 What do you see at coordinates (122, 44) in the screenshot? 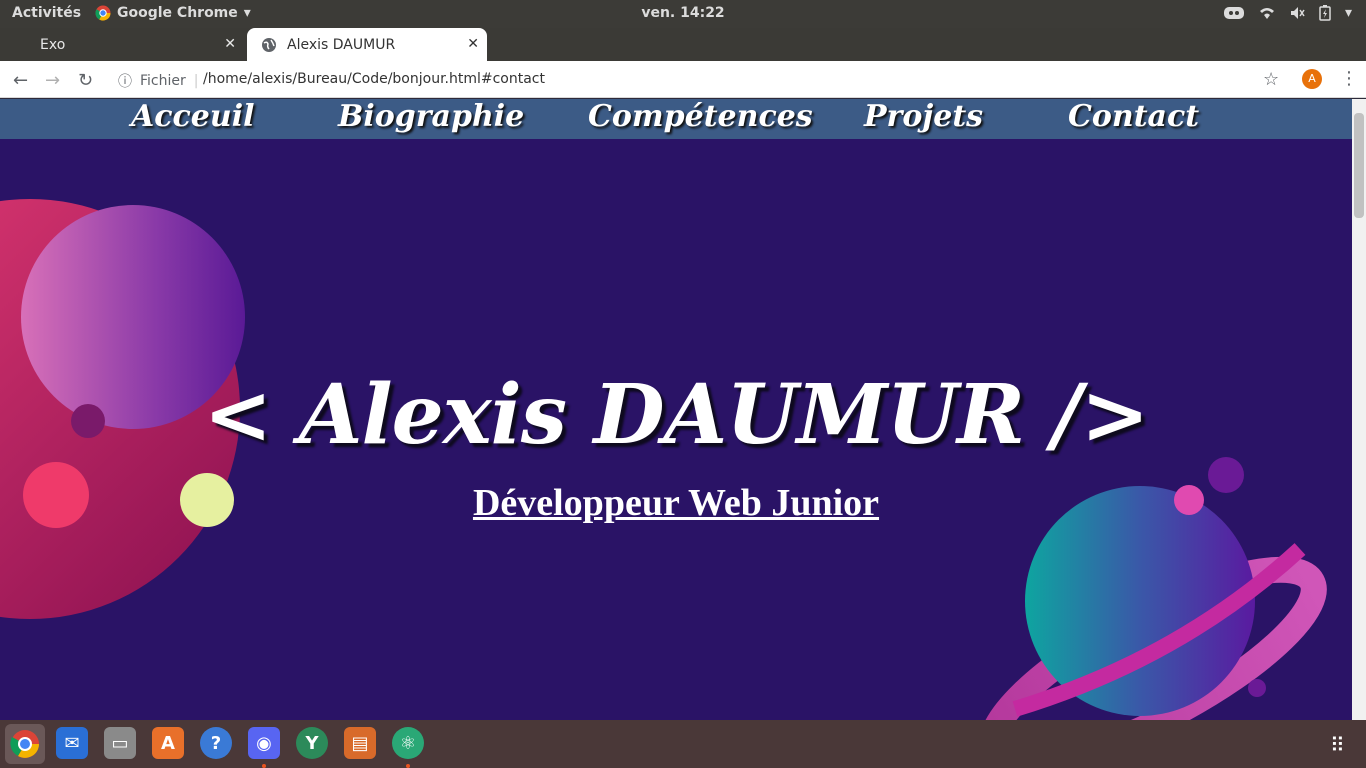
I see `tab-exo: Exo ✕` at bounding box center [122, 44].